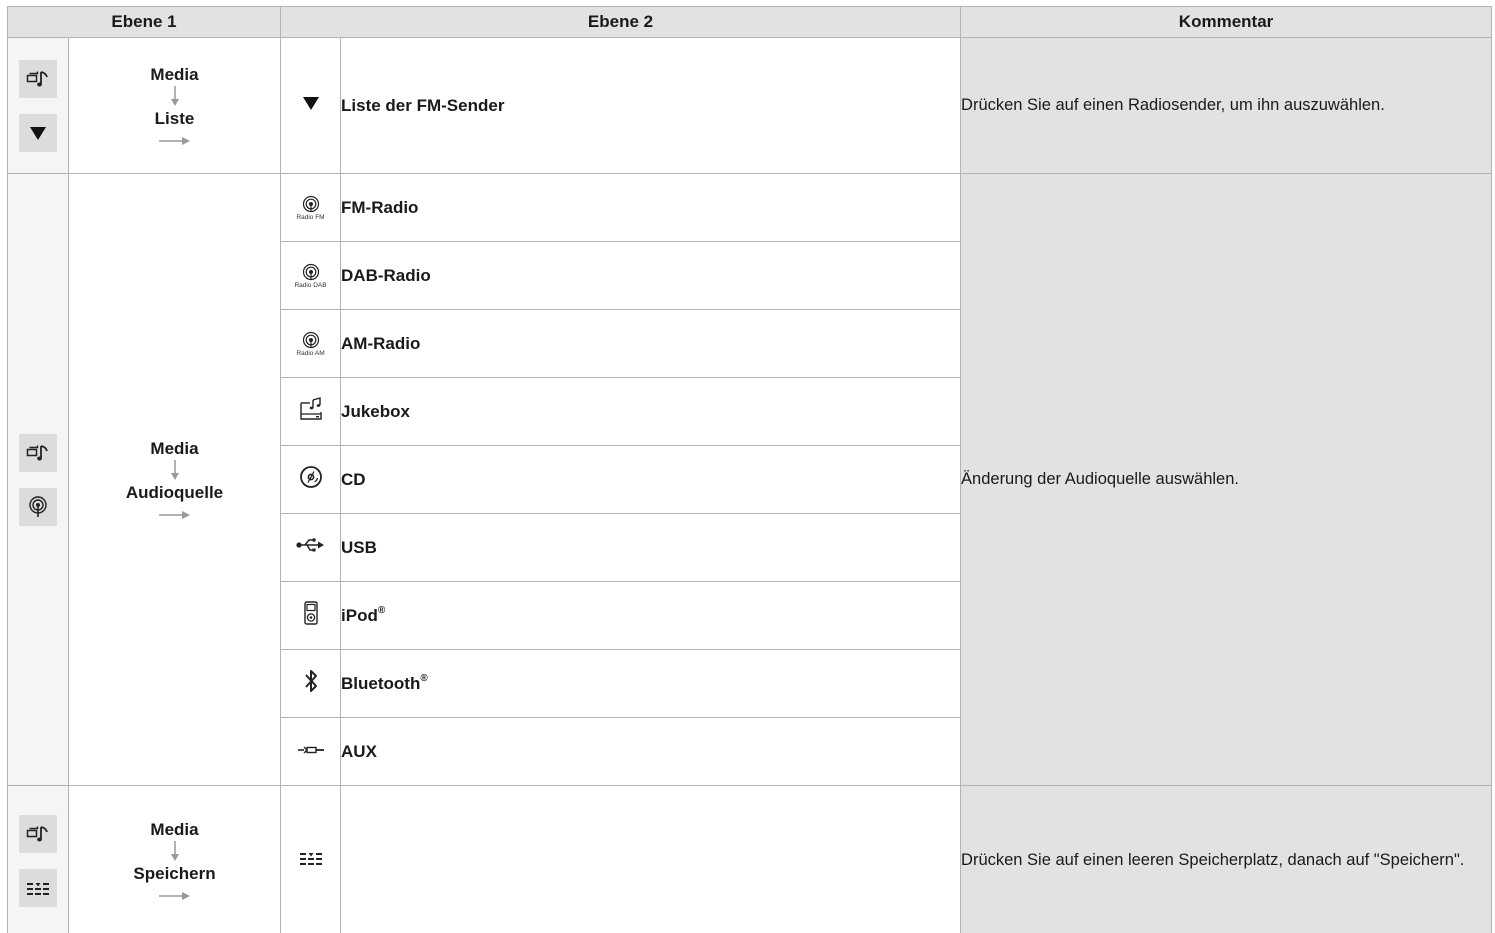 The image size is (1495, 933). I want to click on nav-path-cell: Media Audioquelle, so click(174, 479).